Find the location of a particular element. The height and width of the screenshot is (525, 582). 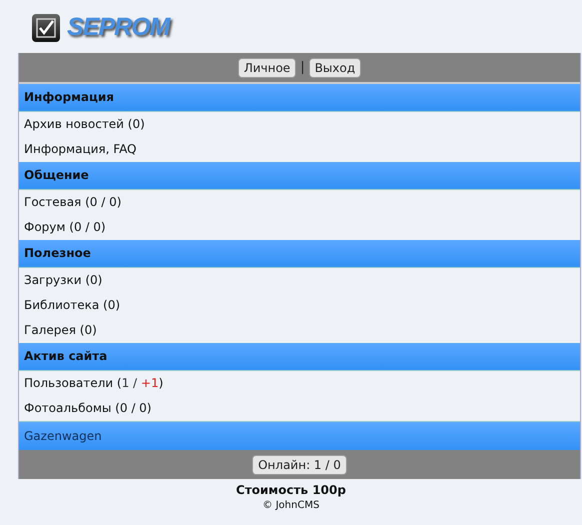

menu-link: Форум (0 / 0) is located at coordinates (65, 227).